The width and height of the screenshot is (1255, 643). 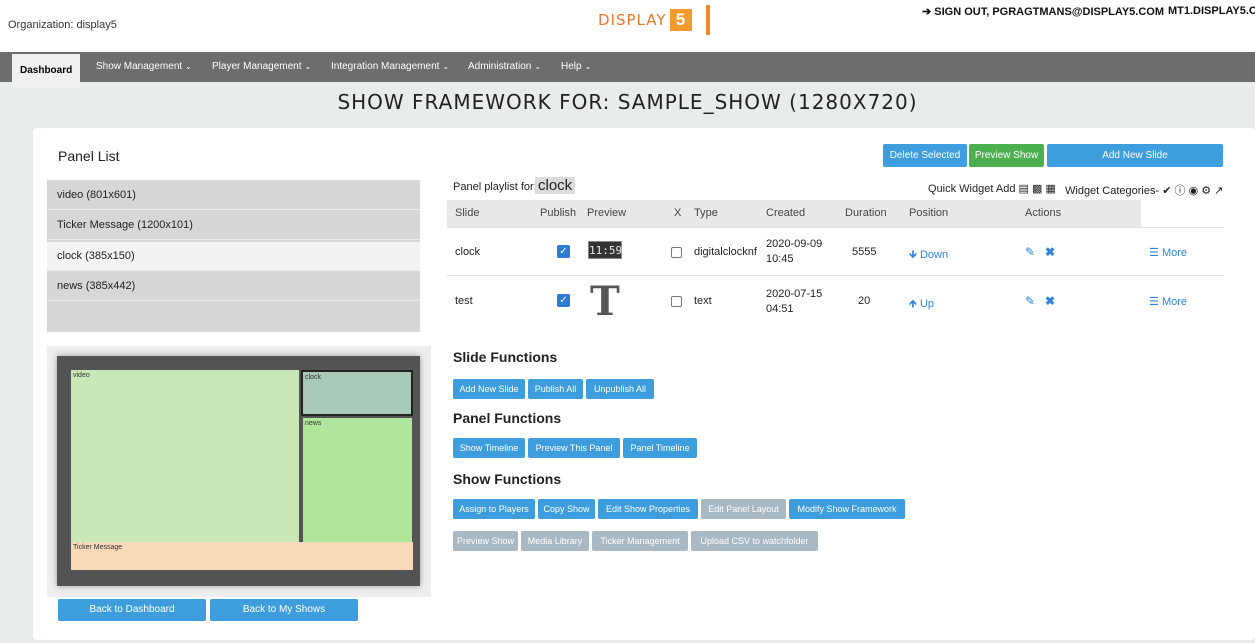 I want to click on arrow-down-icon: 🡻, so click(x=913, y=255).